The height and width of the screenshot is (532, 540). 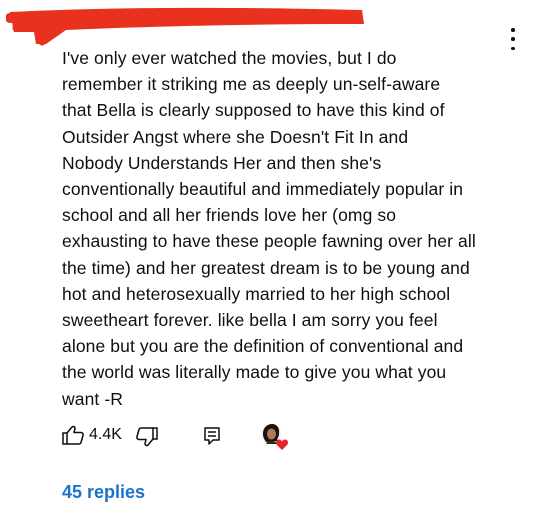 I want to click on thumbs-up-icon, so click(x=73, y=435).